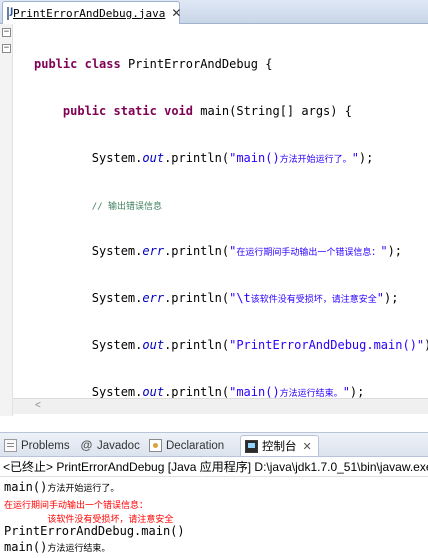 The image size is (428, 558). Describe the element at coordinates (38, 405) in the screenshot. I see `scroll-left-icon: <` at that location.